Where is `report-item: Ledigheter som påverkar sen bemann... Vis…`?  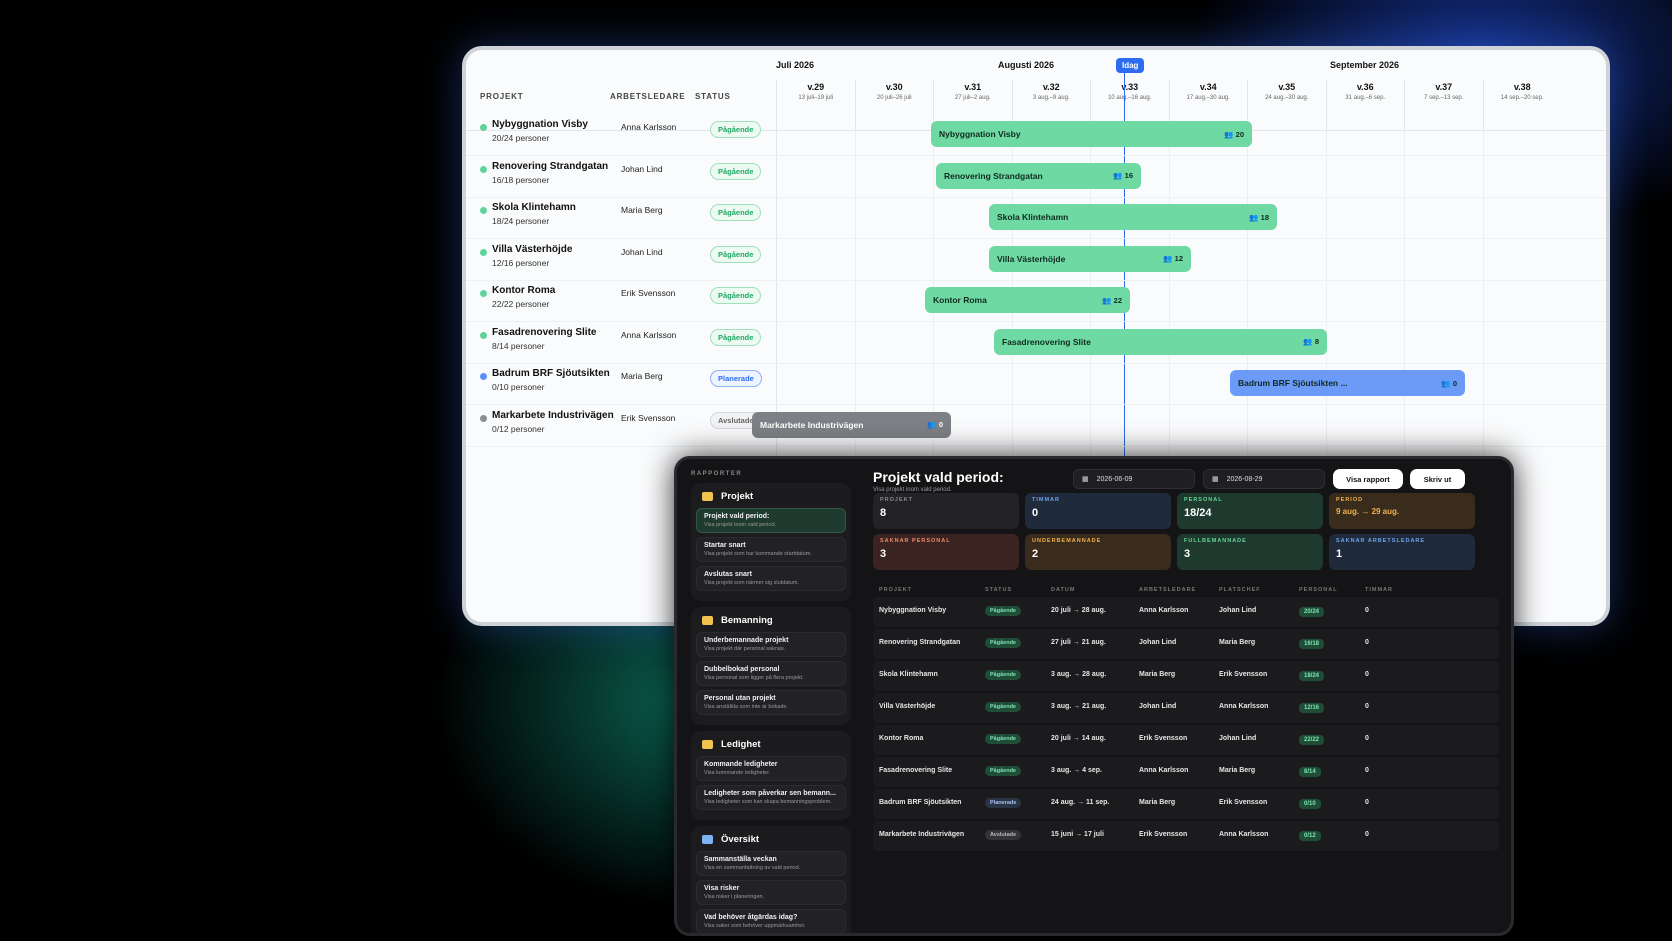
report-item: Ledigheter som påverkar sen bemann... Vis… is located at coordinates (771, 797).